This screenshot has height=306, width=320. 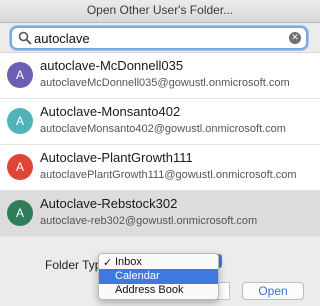 What do you see at coordinates (158, 262) in the screenshot?
I see `menu-item-inbox: ✓ Inbox` at bounding box center [158, 262].